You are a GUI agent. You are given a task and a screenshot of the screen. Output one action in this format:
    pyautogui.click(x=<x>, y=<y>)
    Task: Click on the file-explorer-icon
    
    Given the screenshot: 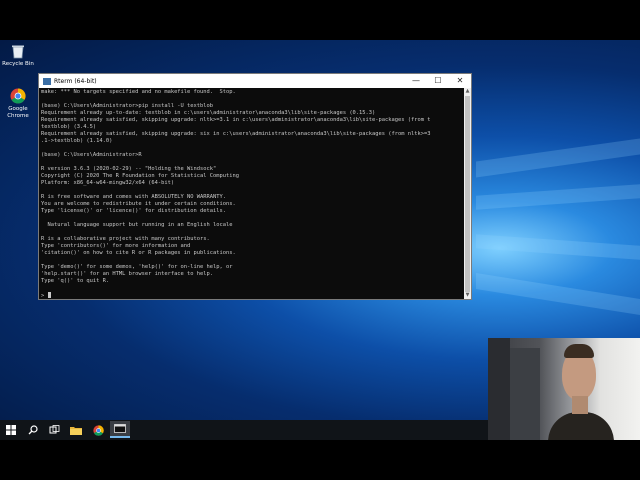 What is the action you would take?
    pyautogui.click(x=76, y=431)
    